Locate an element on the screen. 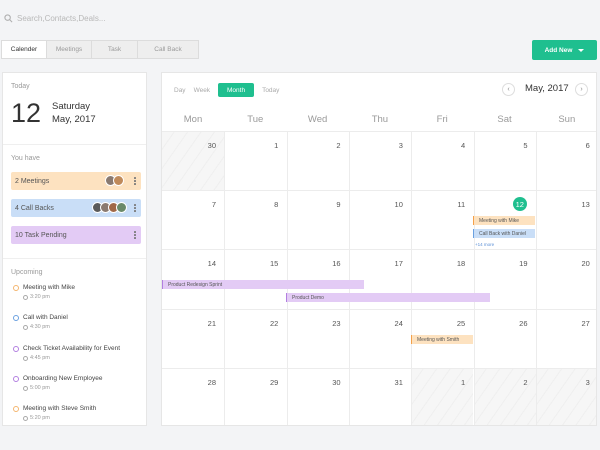  day-number: 8 is located at coordinates (255, 204).